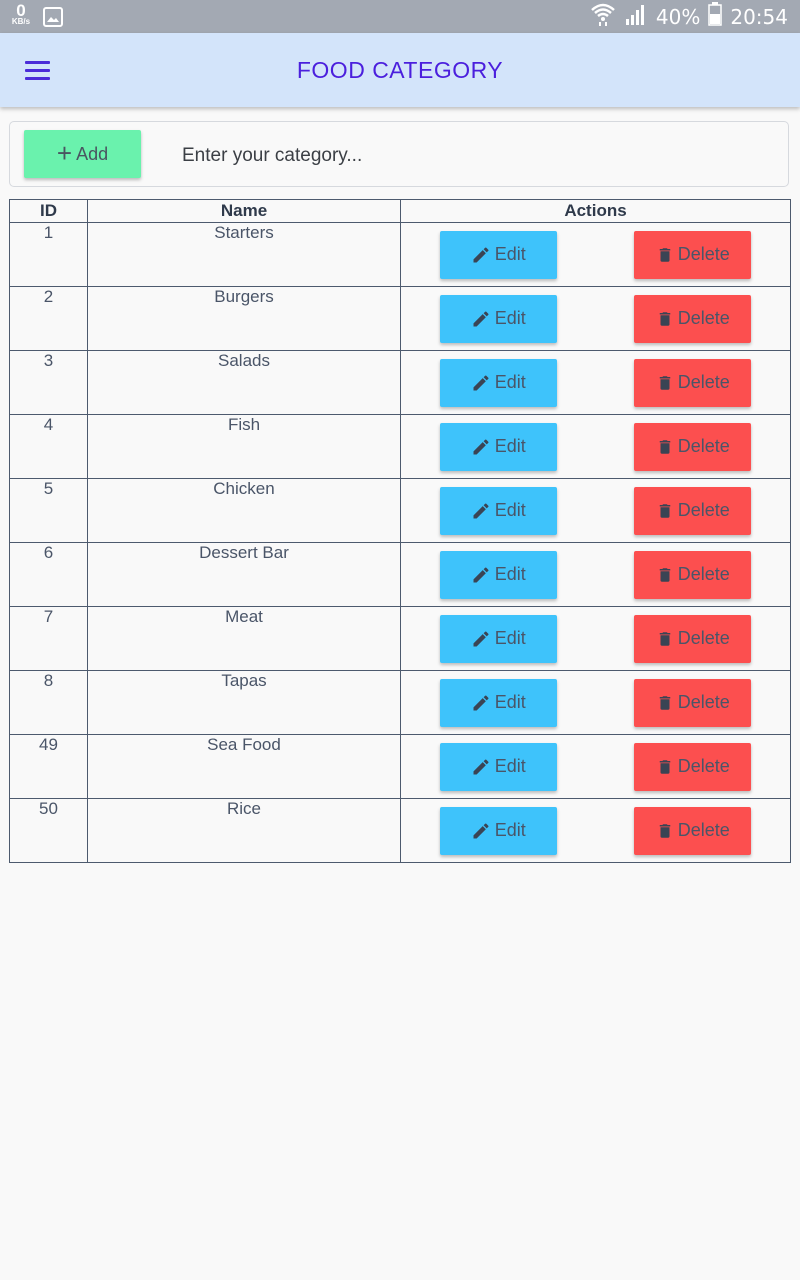 The height and width of the screenshot is (1280, 800). I want to click on table-row: 8 Tapas Edit Delete, so click(400, 702).